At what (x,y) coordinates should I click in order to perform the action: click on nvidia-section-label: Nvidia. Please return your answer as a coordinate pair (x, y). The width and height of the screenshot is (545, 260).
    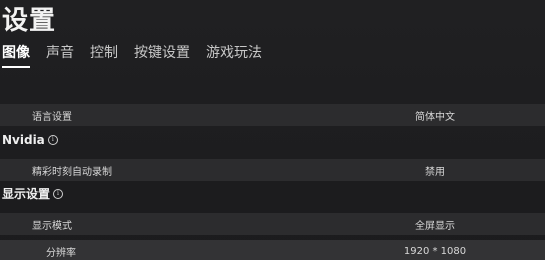
    Looking at the image, I should click on (23, 140).